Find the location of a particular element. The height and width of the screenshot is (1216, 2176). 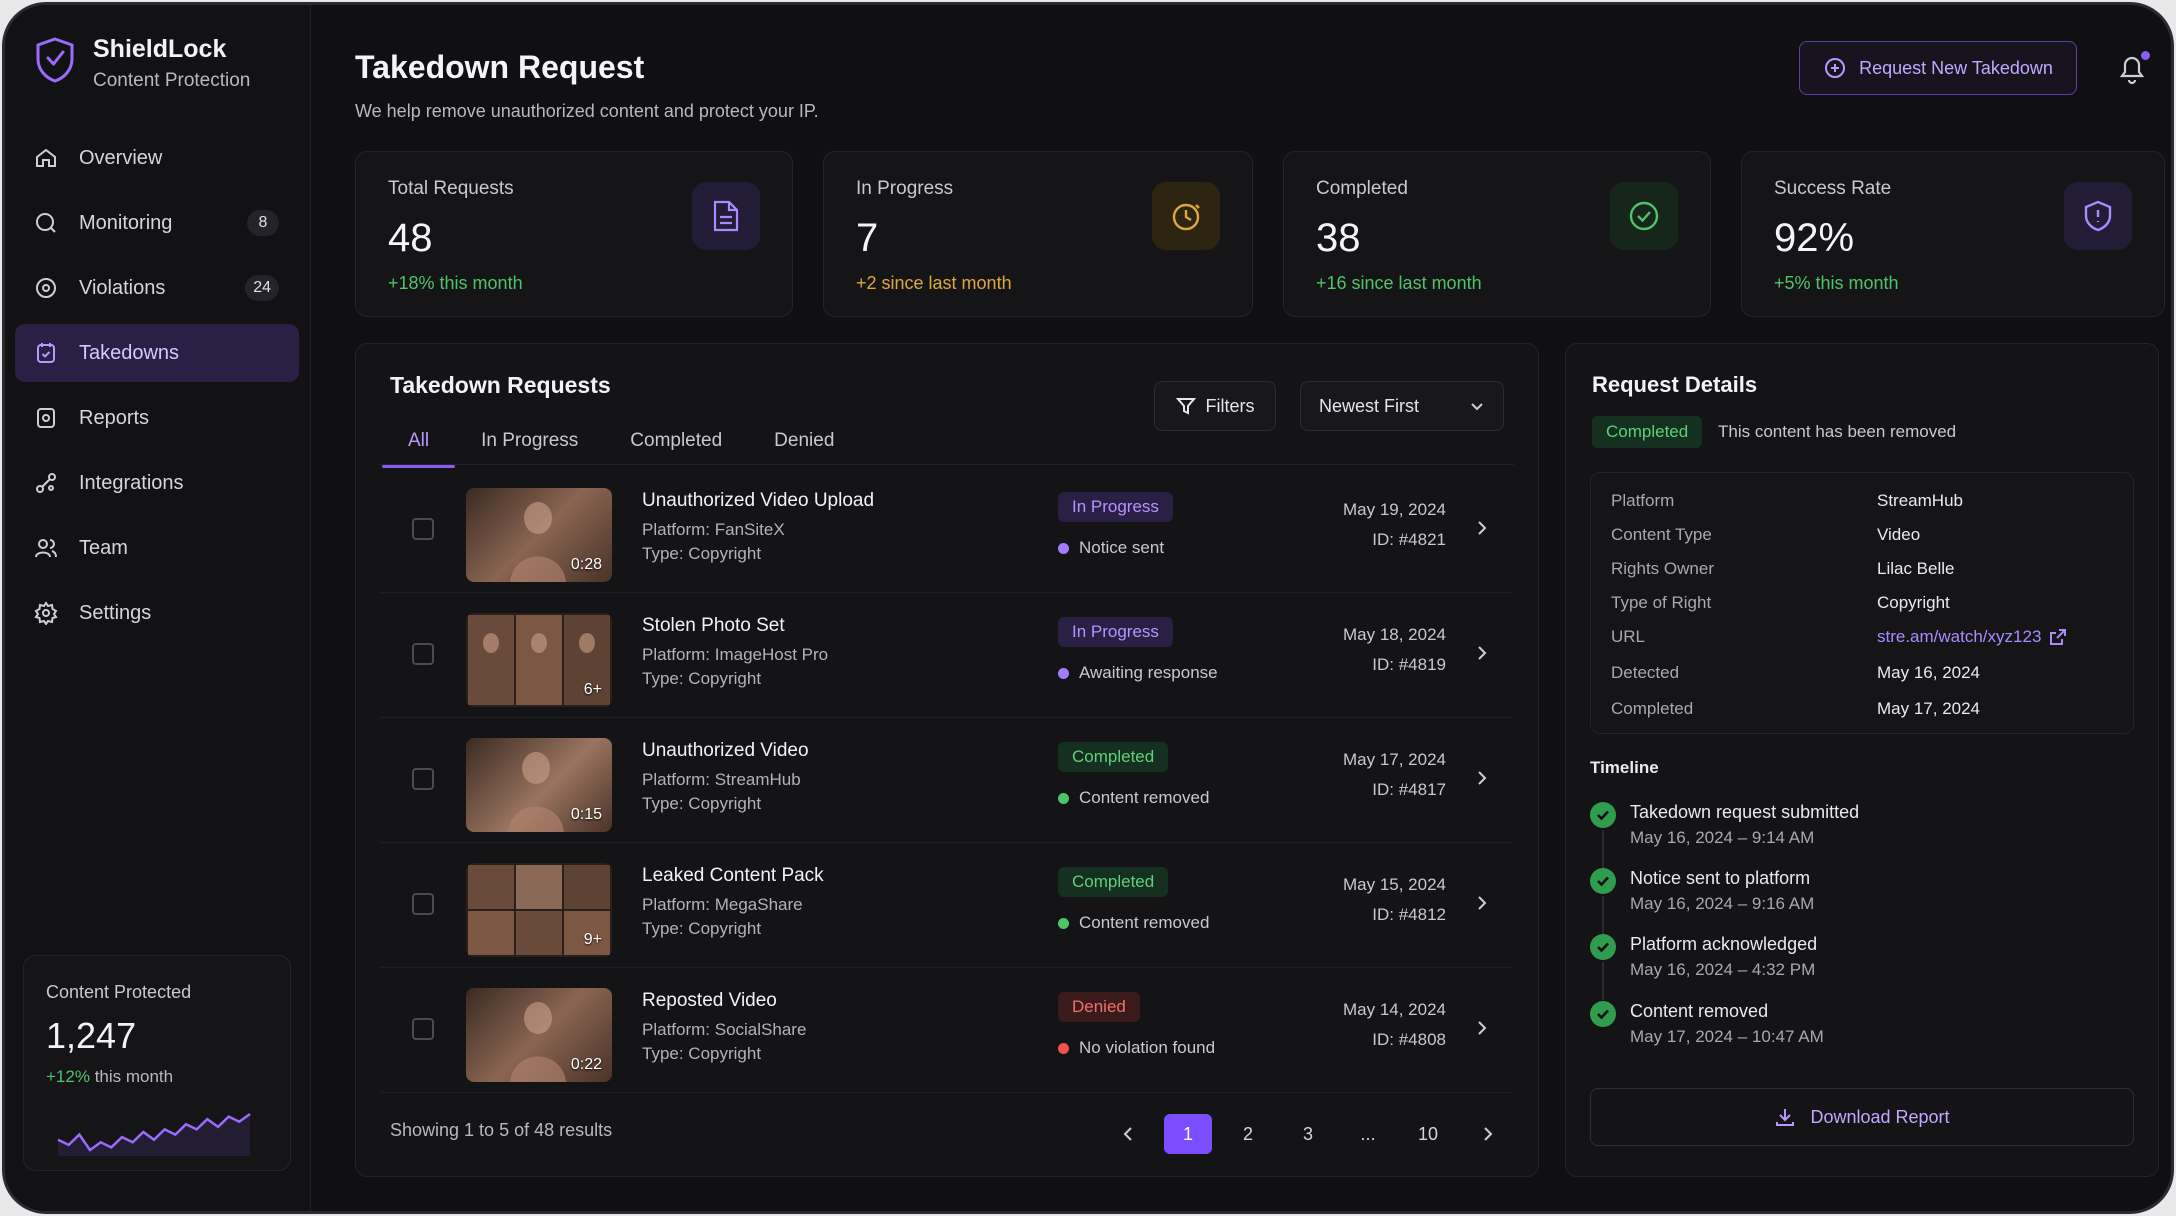

monitor-icon is located at coordinates (46, 223).